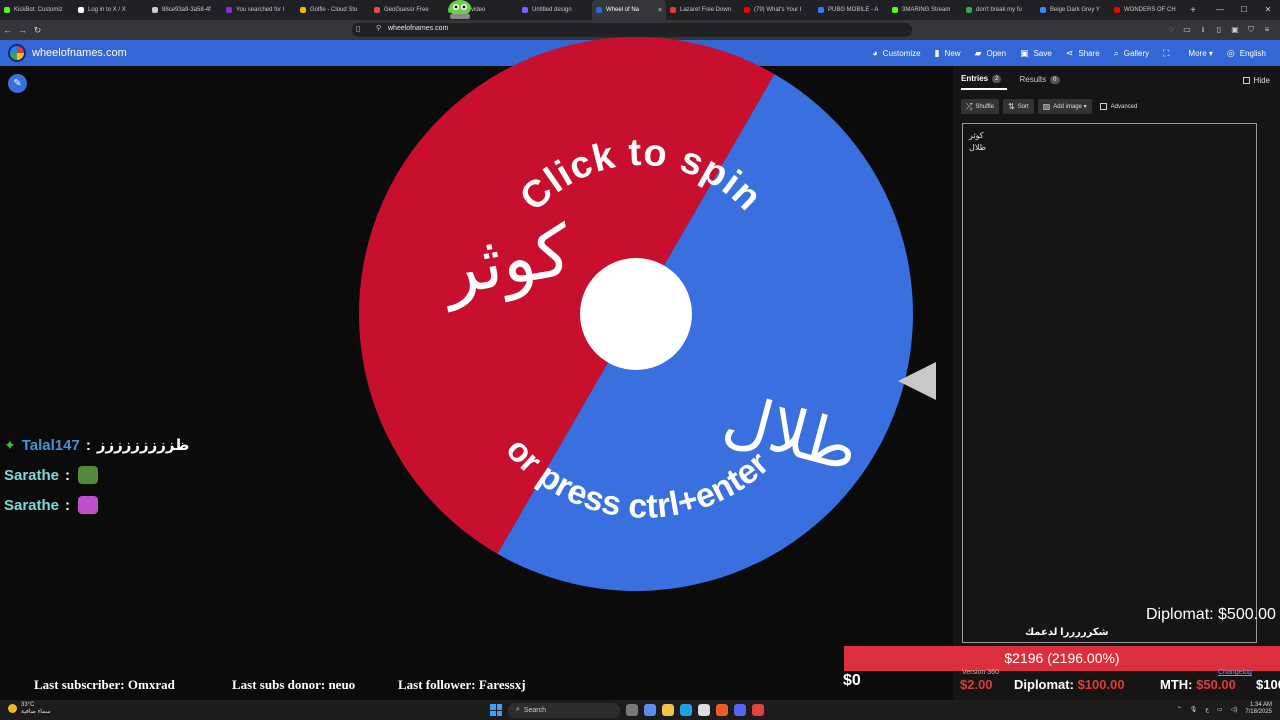 This screenshot has height=720, width=1280. Describe the element at coordinates (259, 10) in the screenshot. I see `browser-tab: You searched for l` at that location.